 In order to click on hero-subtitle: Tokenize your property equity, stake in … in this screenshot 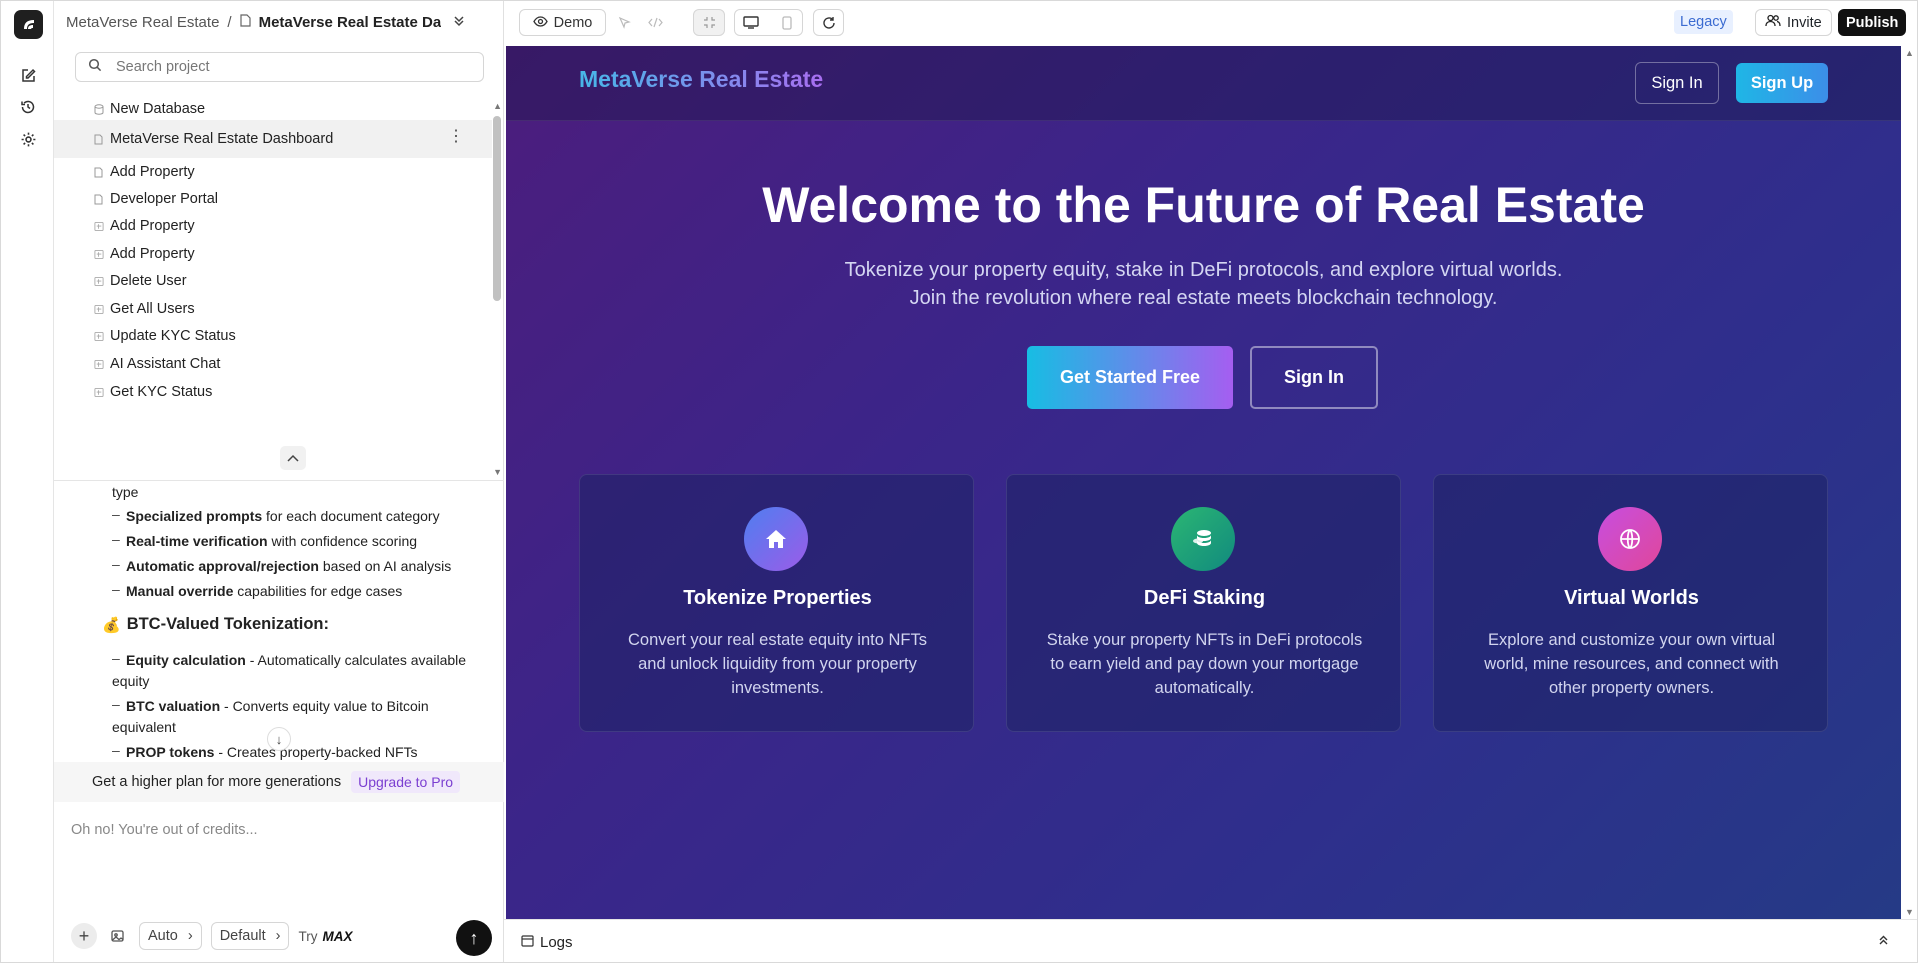, I will do `click(1203, 284)`.